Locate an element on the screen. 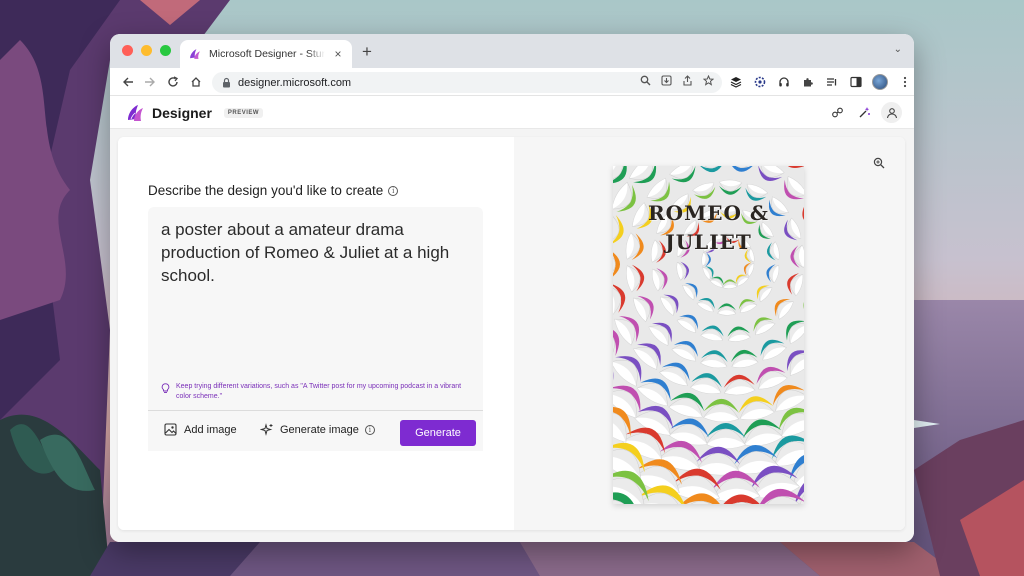 The width and height of the screenshot is (1024, 576). zoom-icon is located at coordinates (879, 163).